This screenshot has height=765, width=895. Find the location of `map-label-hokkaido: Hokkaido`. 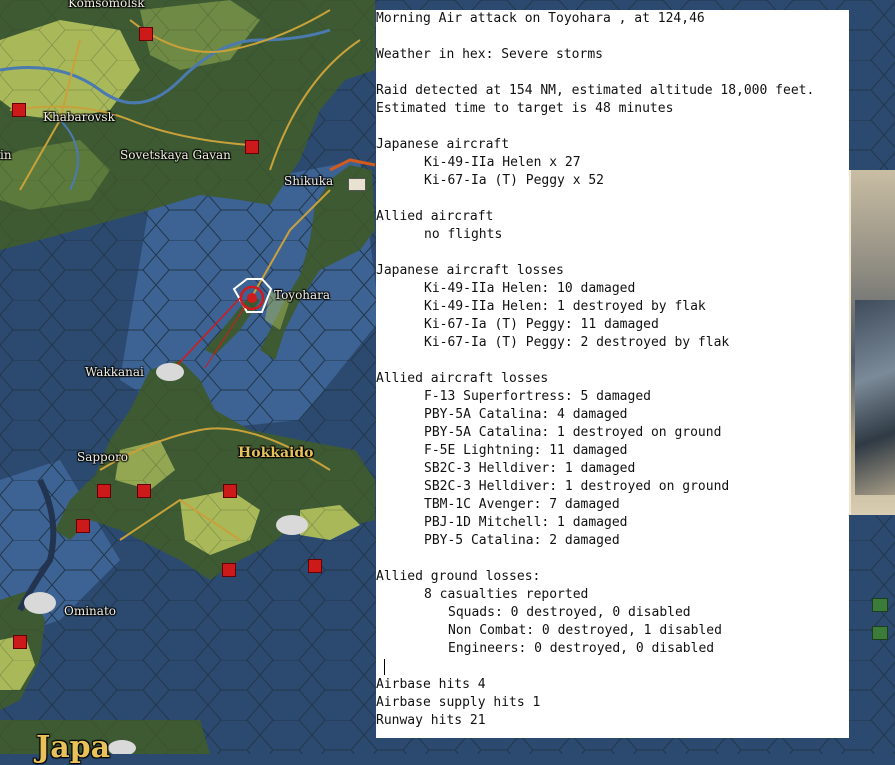

map-label-hokkaido: Hokkaido is located at coordinates (276, 453).